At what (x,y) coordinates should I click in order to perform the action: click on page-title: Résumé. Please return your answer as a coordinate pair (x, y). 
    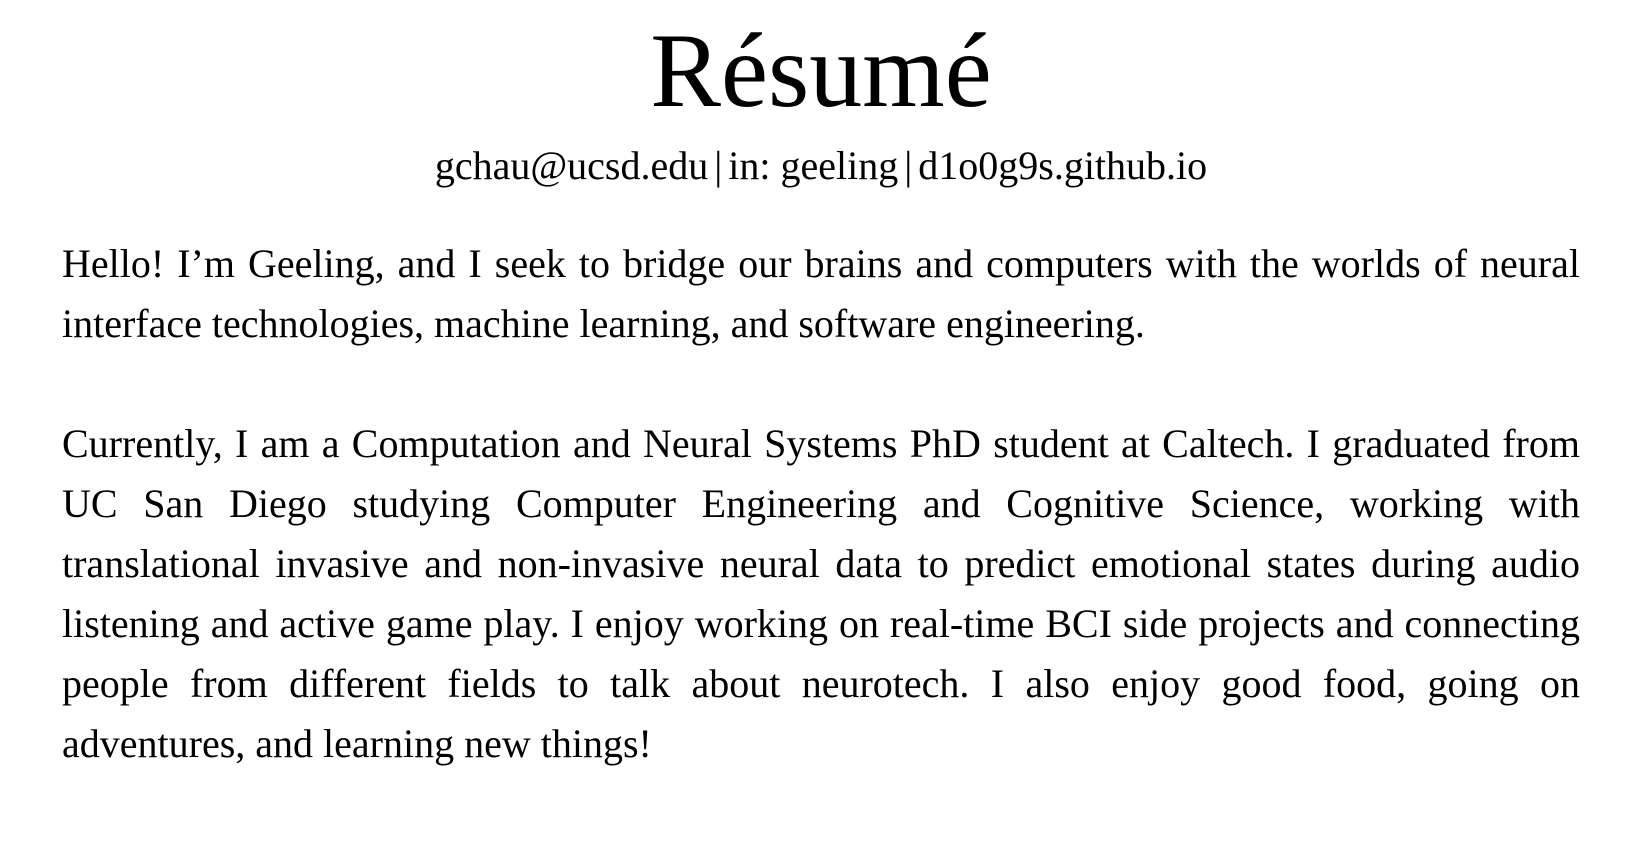
    Looking at the image, I should click on (821, 70).